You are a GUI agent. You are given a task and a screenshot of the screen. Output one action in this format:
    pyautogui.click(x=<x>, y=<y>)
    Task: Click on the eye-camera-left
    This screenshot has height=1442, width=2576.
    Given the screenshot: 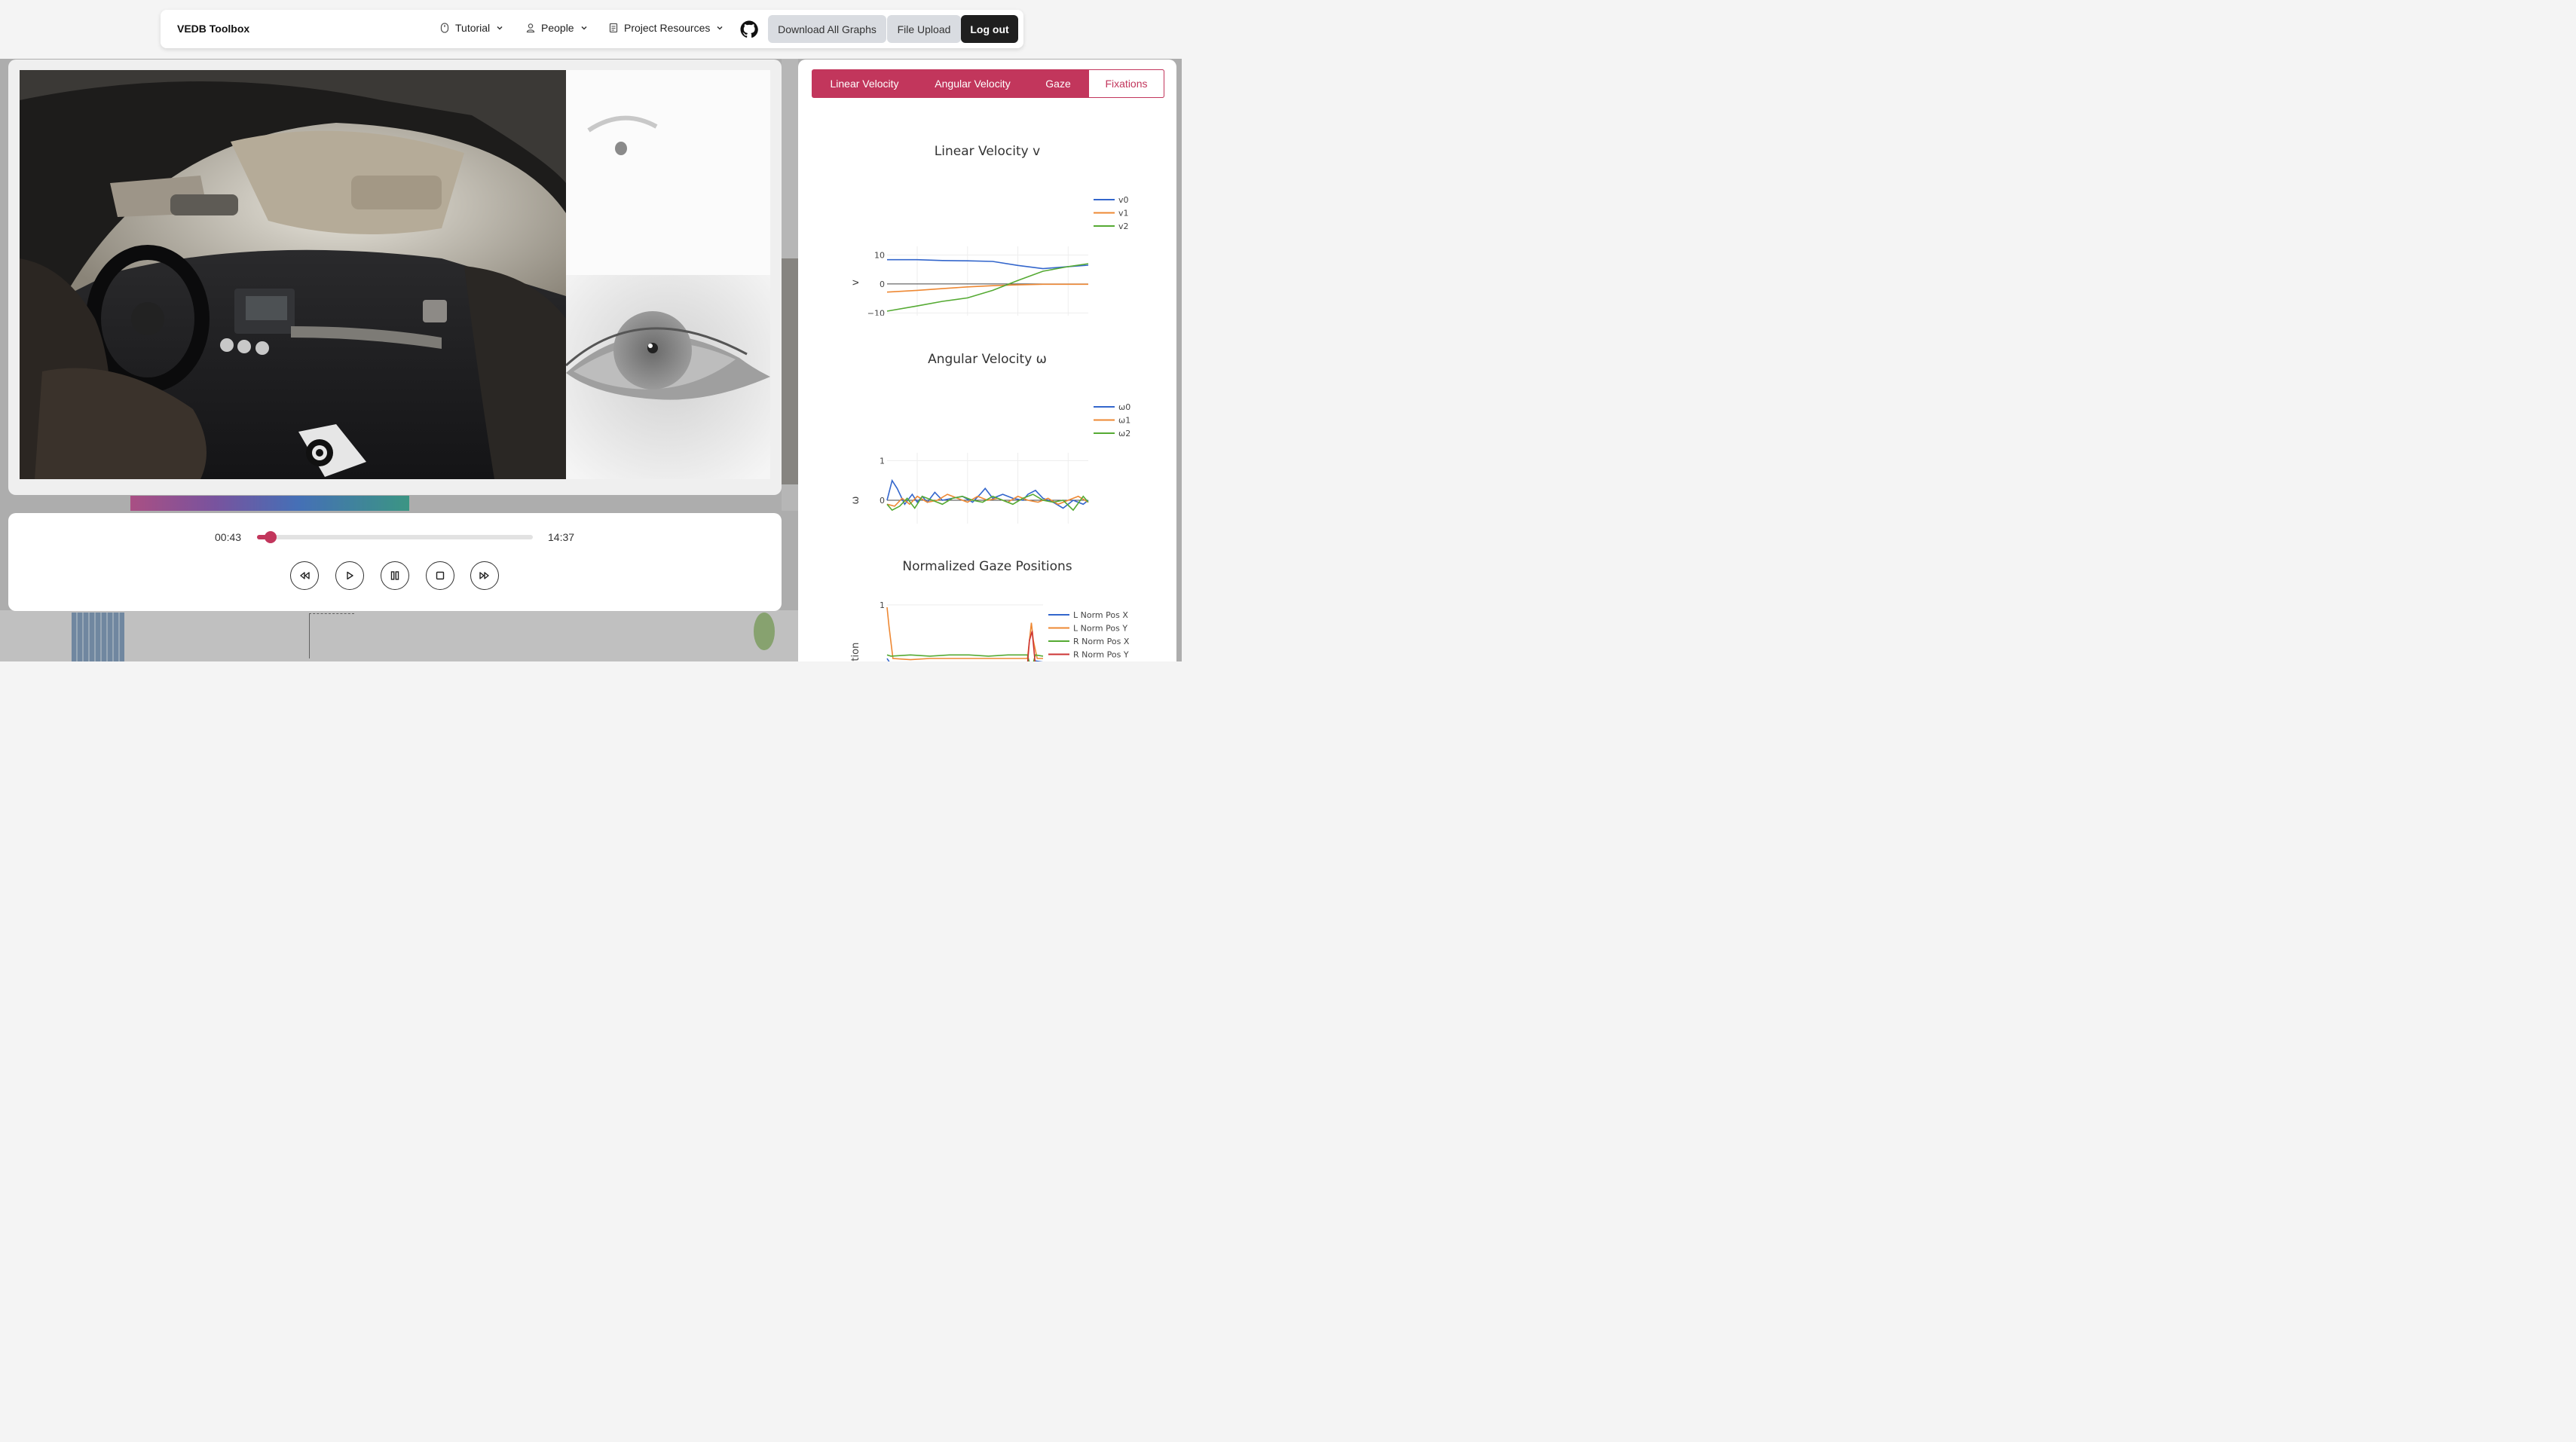 What is the action you would take?
    pyautogui.click(x=668, y=173)
    